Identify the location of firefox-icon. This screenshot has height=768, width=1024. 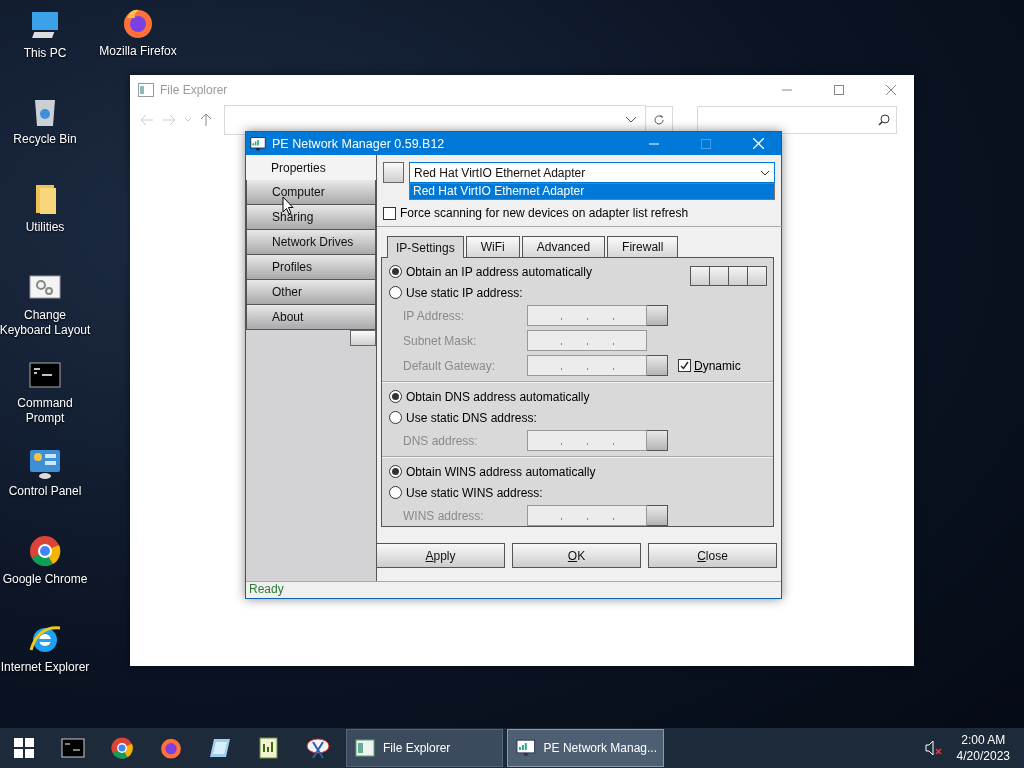
(170, 748).